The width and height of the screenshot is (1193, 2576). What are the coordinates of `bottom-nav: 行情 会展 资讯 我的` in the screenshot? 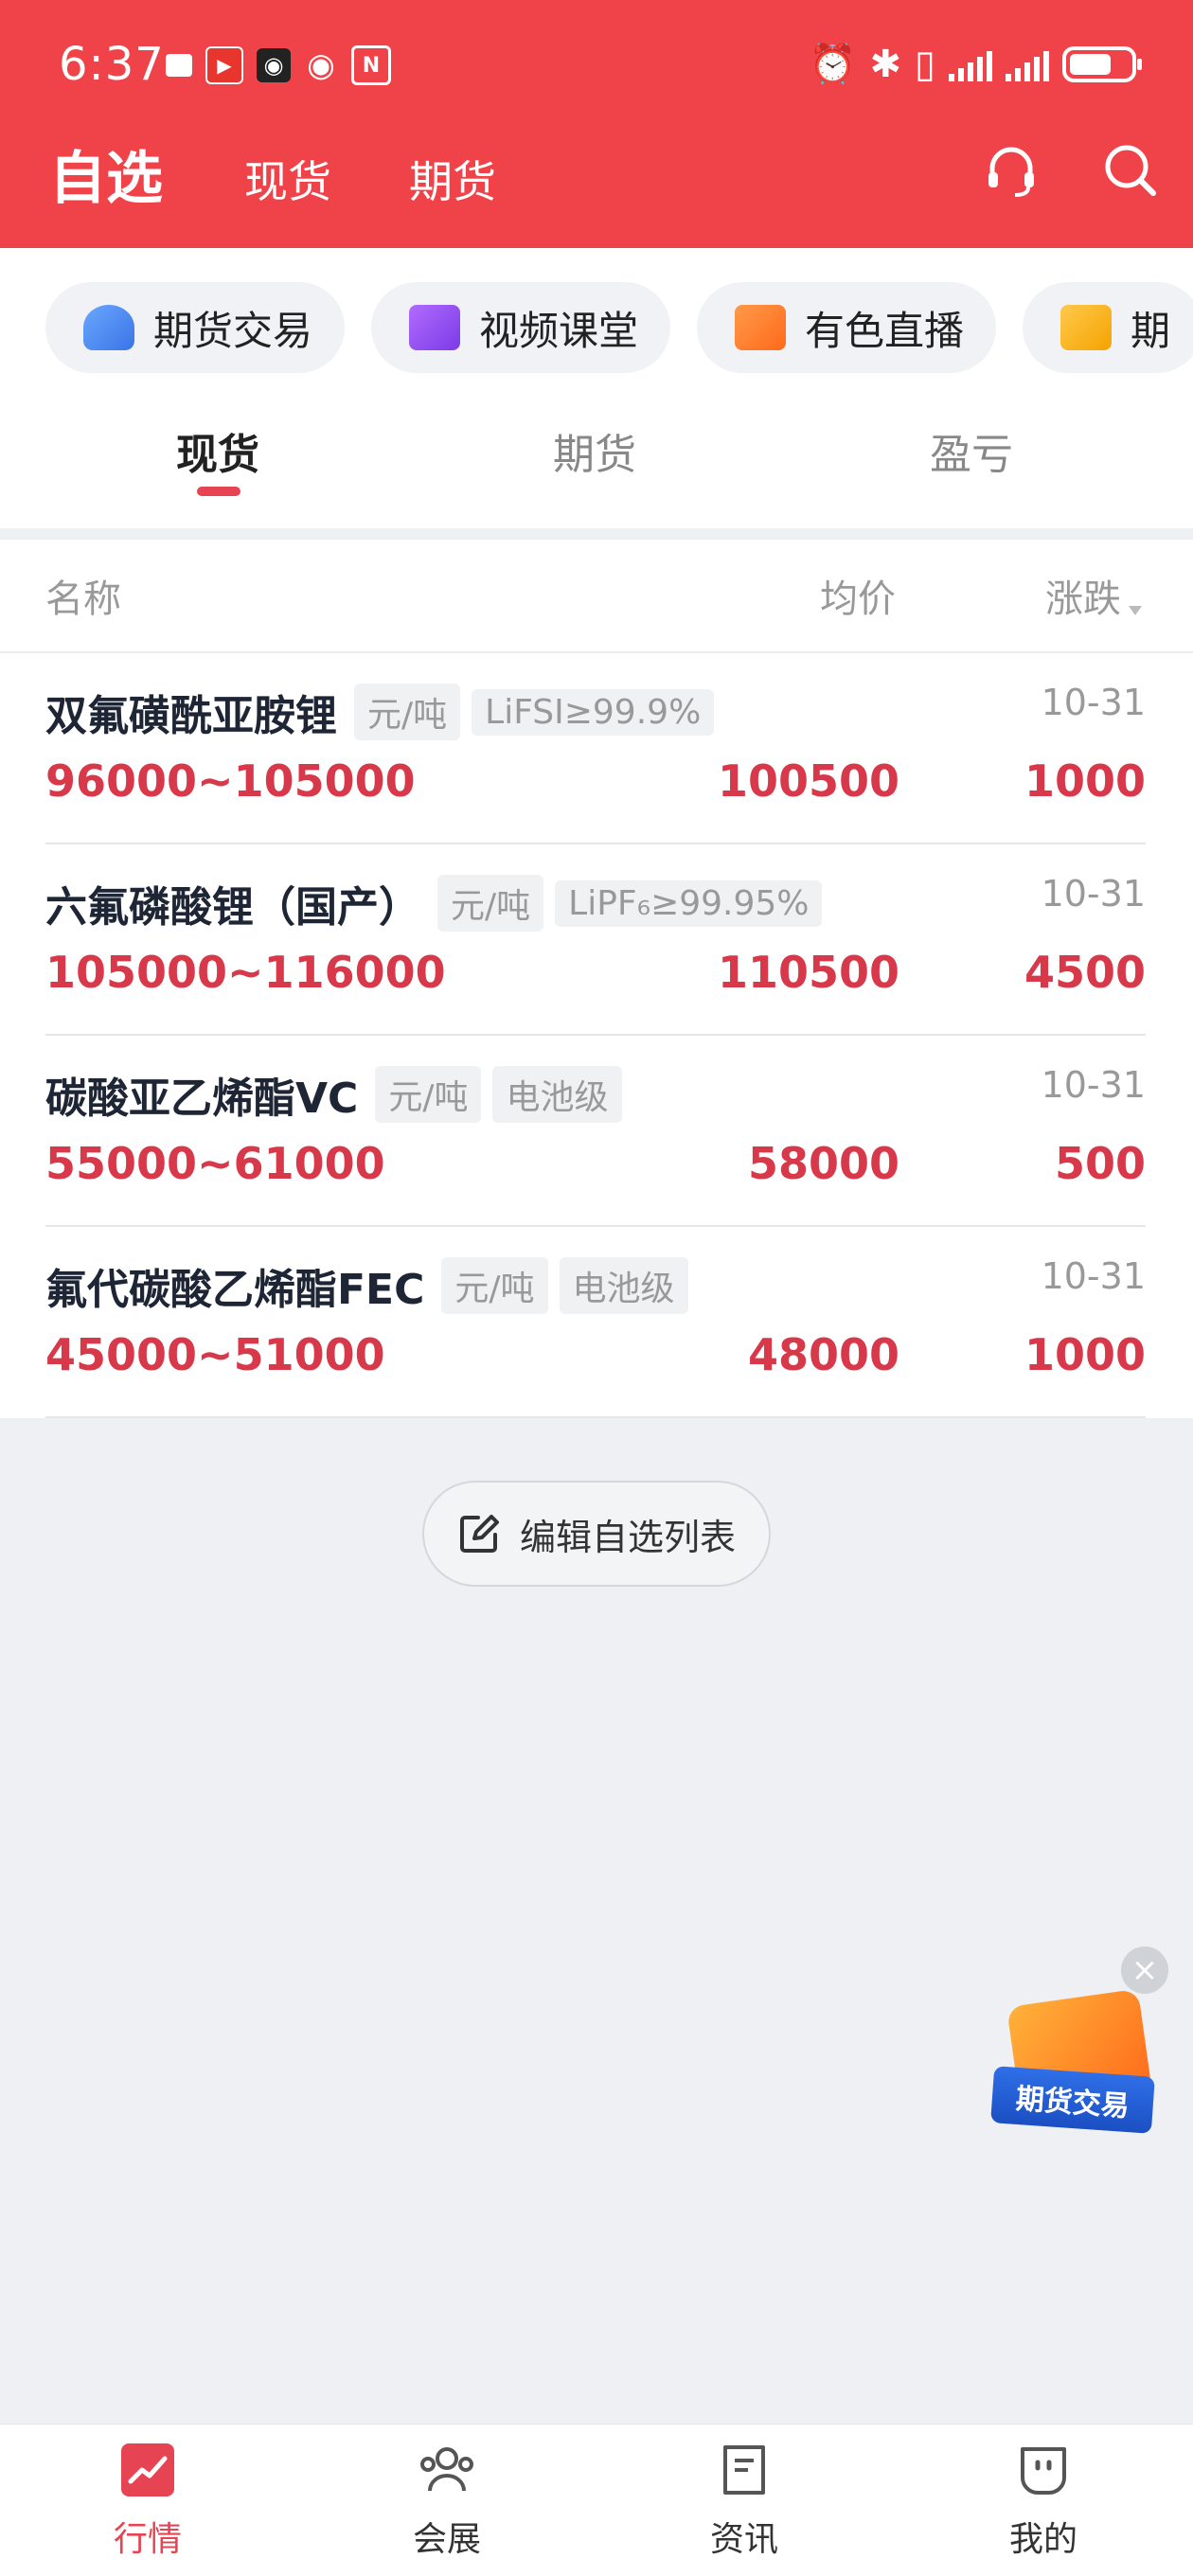 It's located at (596, 2500).